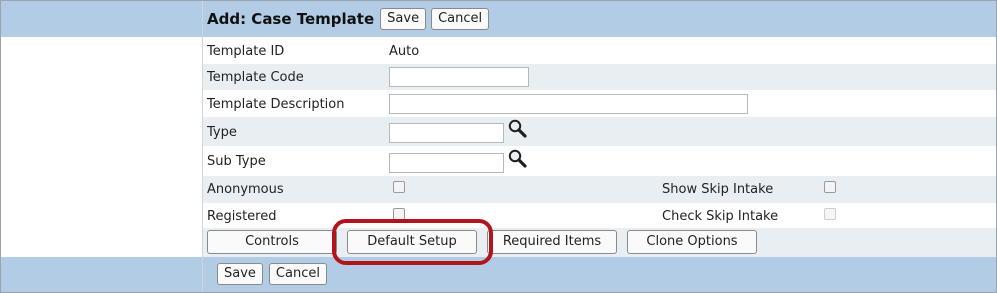  I want to click on footer-band, so click(498, 274).